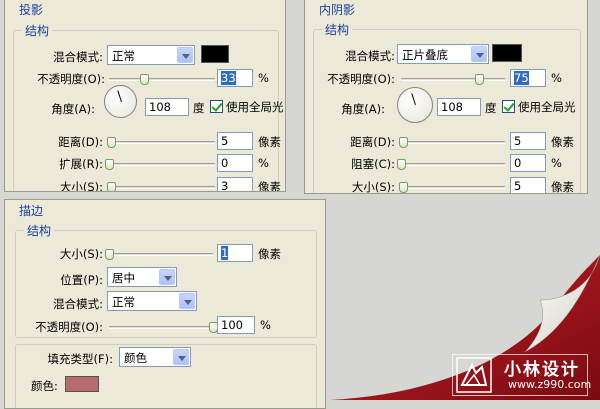 Image resolution: width=600 pixels, height=409 pixels. Describe the element at coordinates (109, 254) in the screenshot. I see `slider-thumb` at that location.